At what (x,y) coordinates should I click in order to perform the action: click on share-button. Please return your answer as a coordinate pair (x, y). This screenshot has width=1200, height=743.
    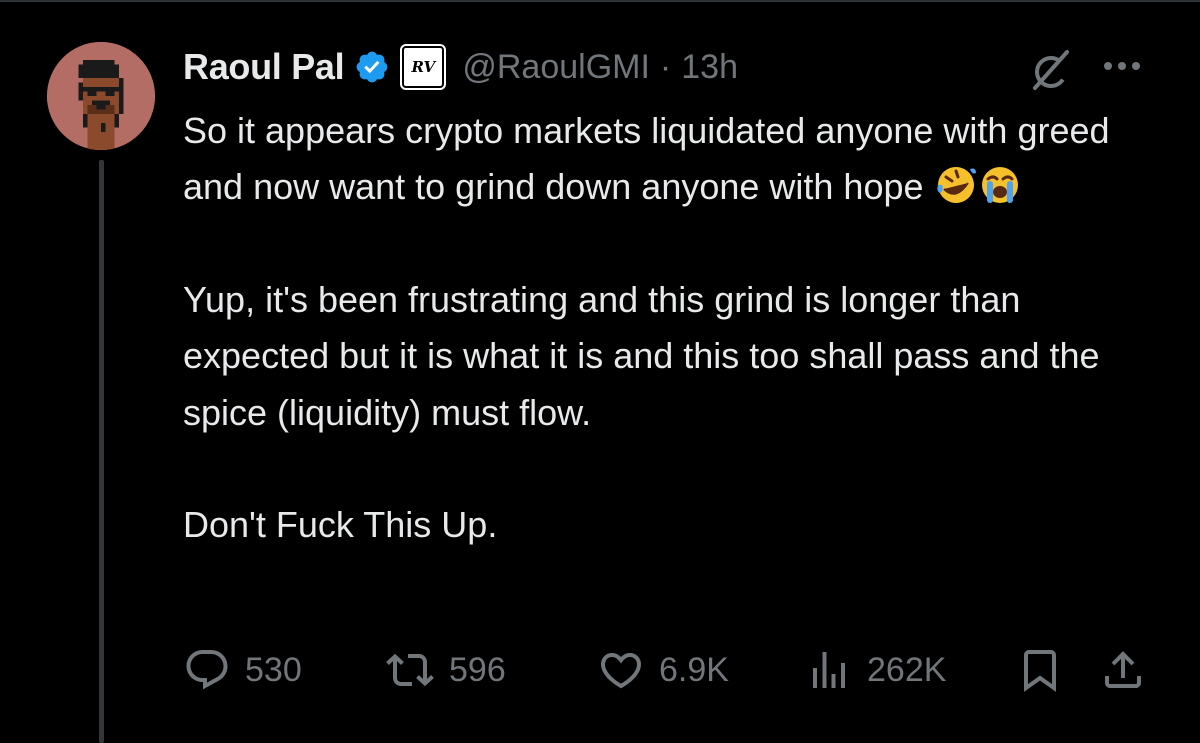
    Looking at the image, I should click on (1123, 670).